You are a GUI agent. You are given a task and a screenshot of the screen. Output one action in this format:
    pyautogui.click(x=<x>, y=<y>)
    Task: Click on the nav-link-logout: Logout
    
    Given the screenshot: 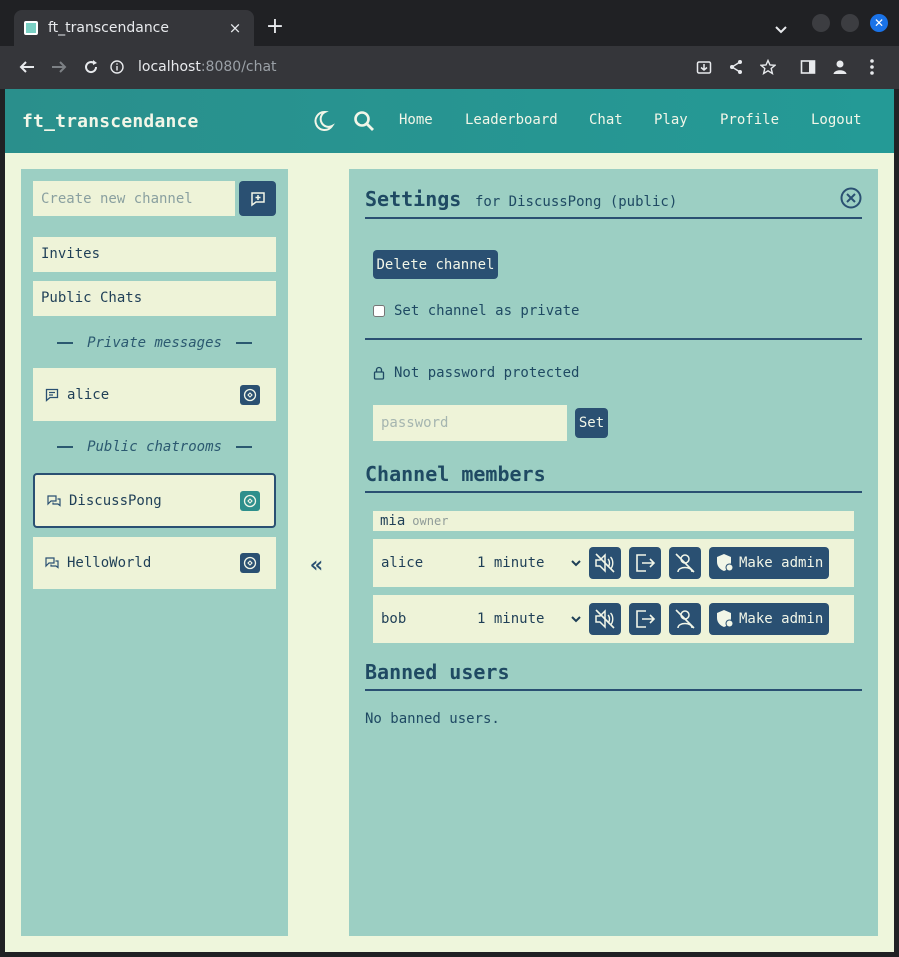 What is the action you would take?
    pyautogui.click(x=836, y=120)
    